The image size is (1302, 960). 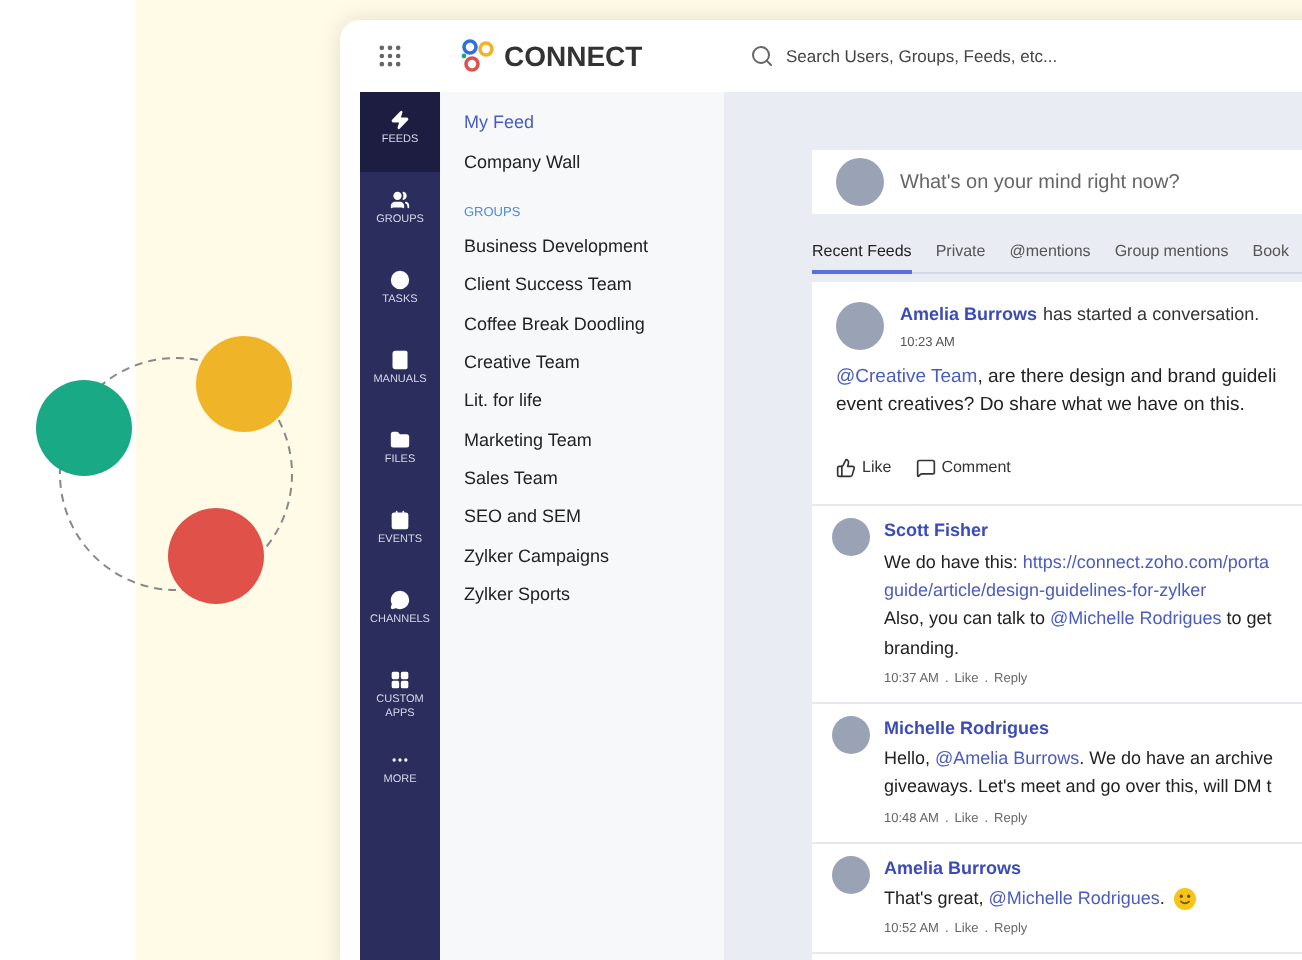 I want to click on like-button: Like, so click(x=864, y=468).